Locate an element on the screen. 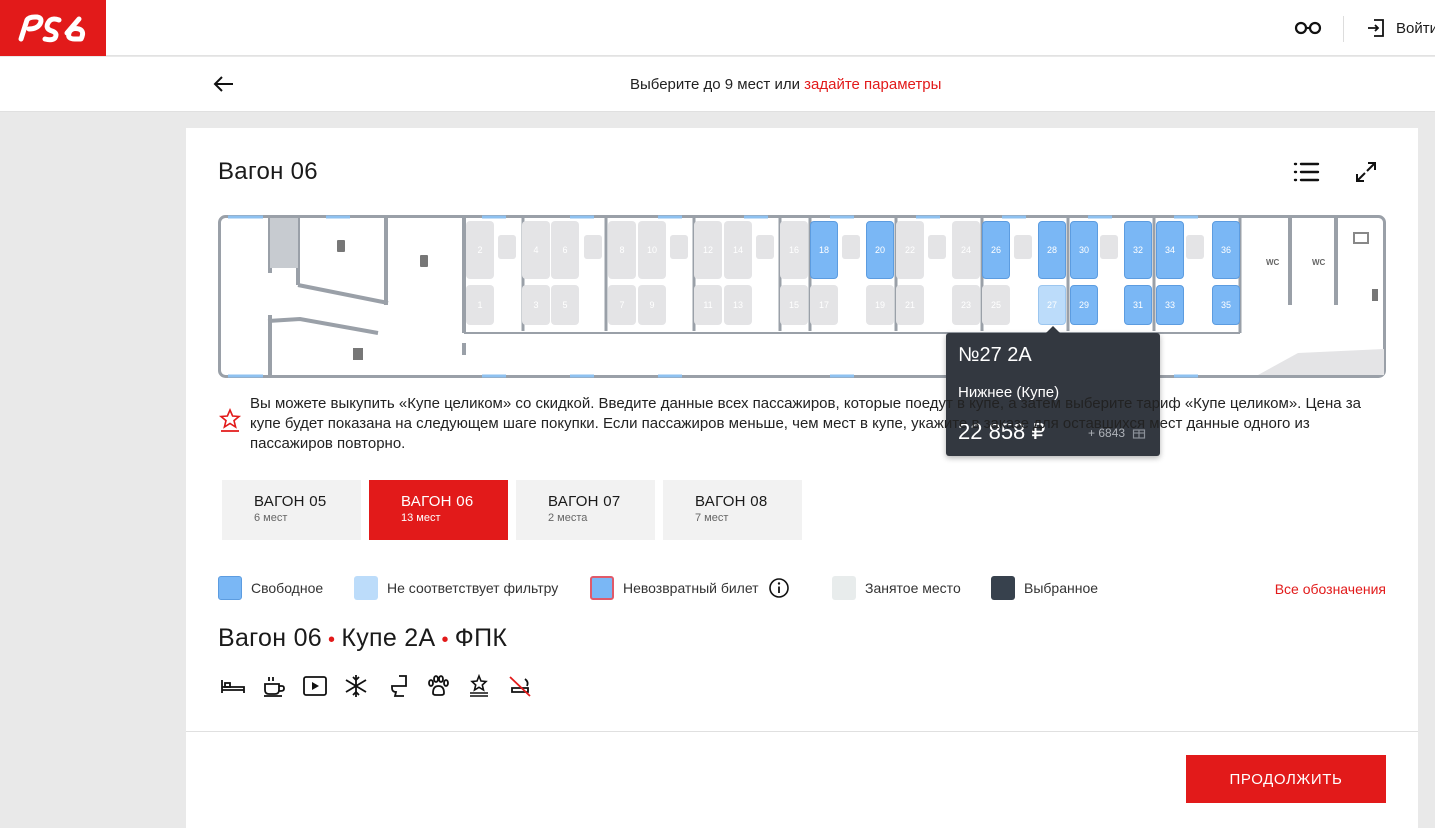 The height and width of the screenshot is (828, 1435). seat-29: 29 is located at coordinates (1084, 305).